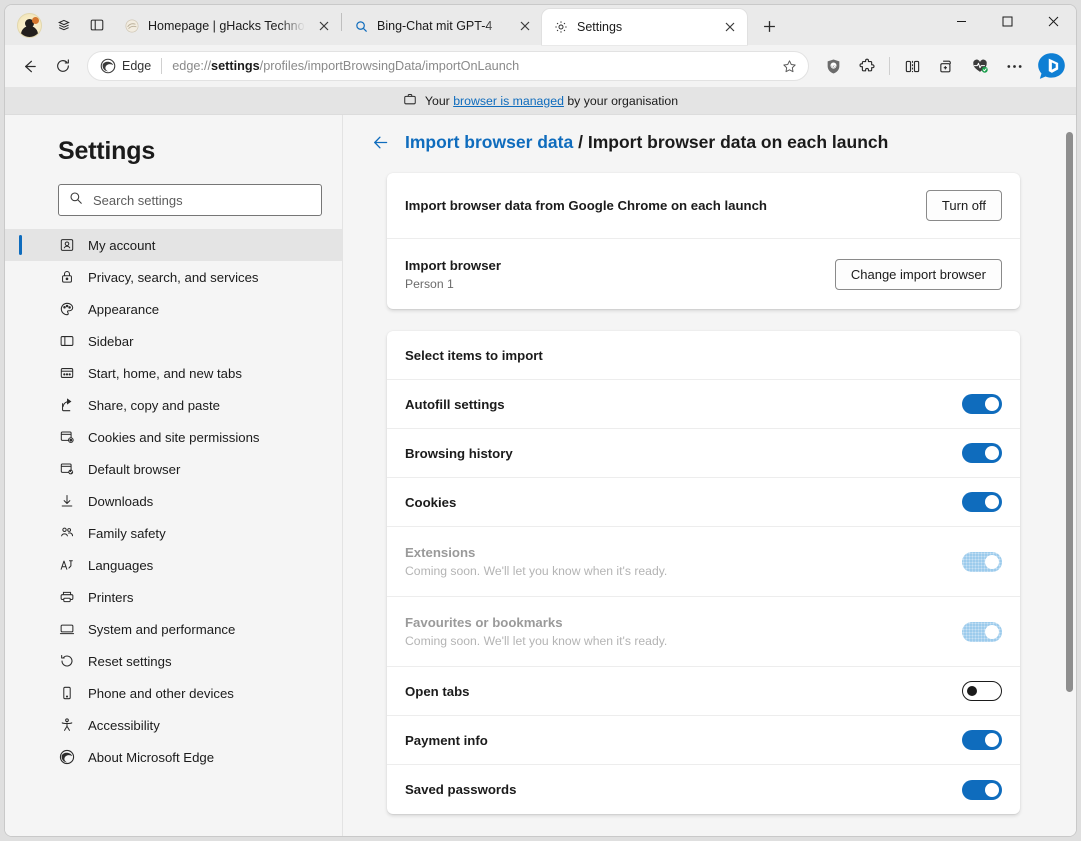 The width and height of the screenshot is (1081, 841). I want to click on account-icon, so click(66, 245).